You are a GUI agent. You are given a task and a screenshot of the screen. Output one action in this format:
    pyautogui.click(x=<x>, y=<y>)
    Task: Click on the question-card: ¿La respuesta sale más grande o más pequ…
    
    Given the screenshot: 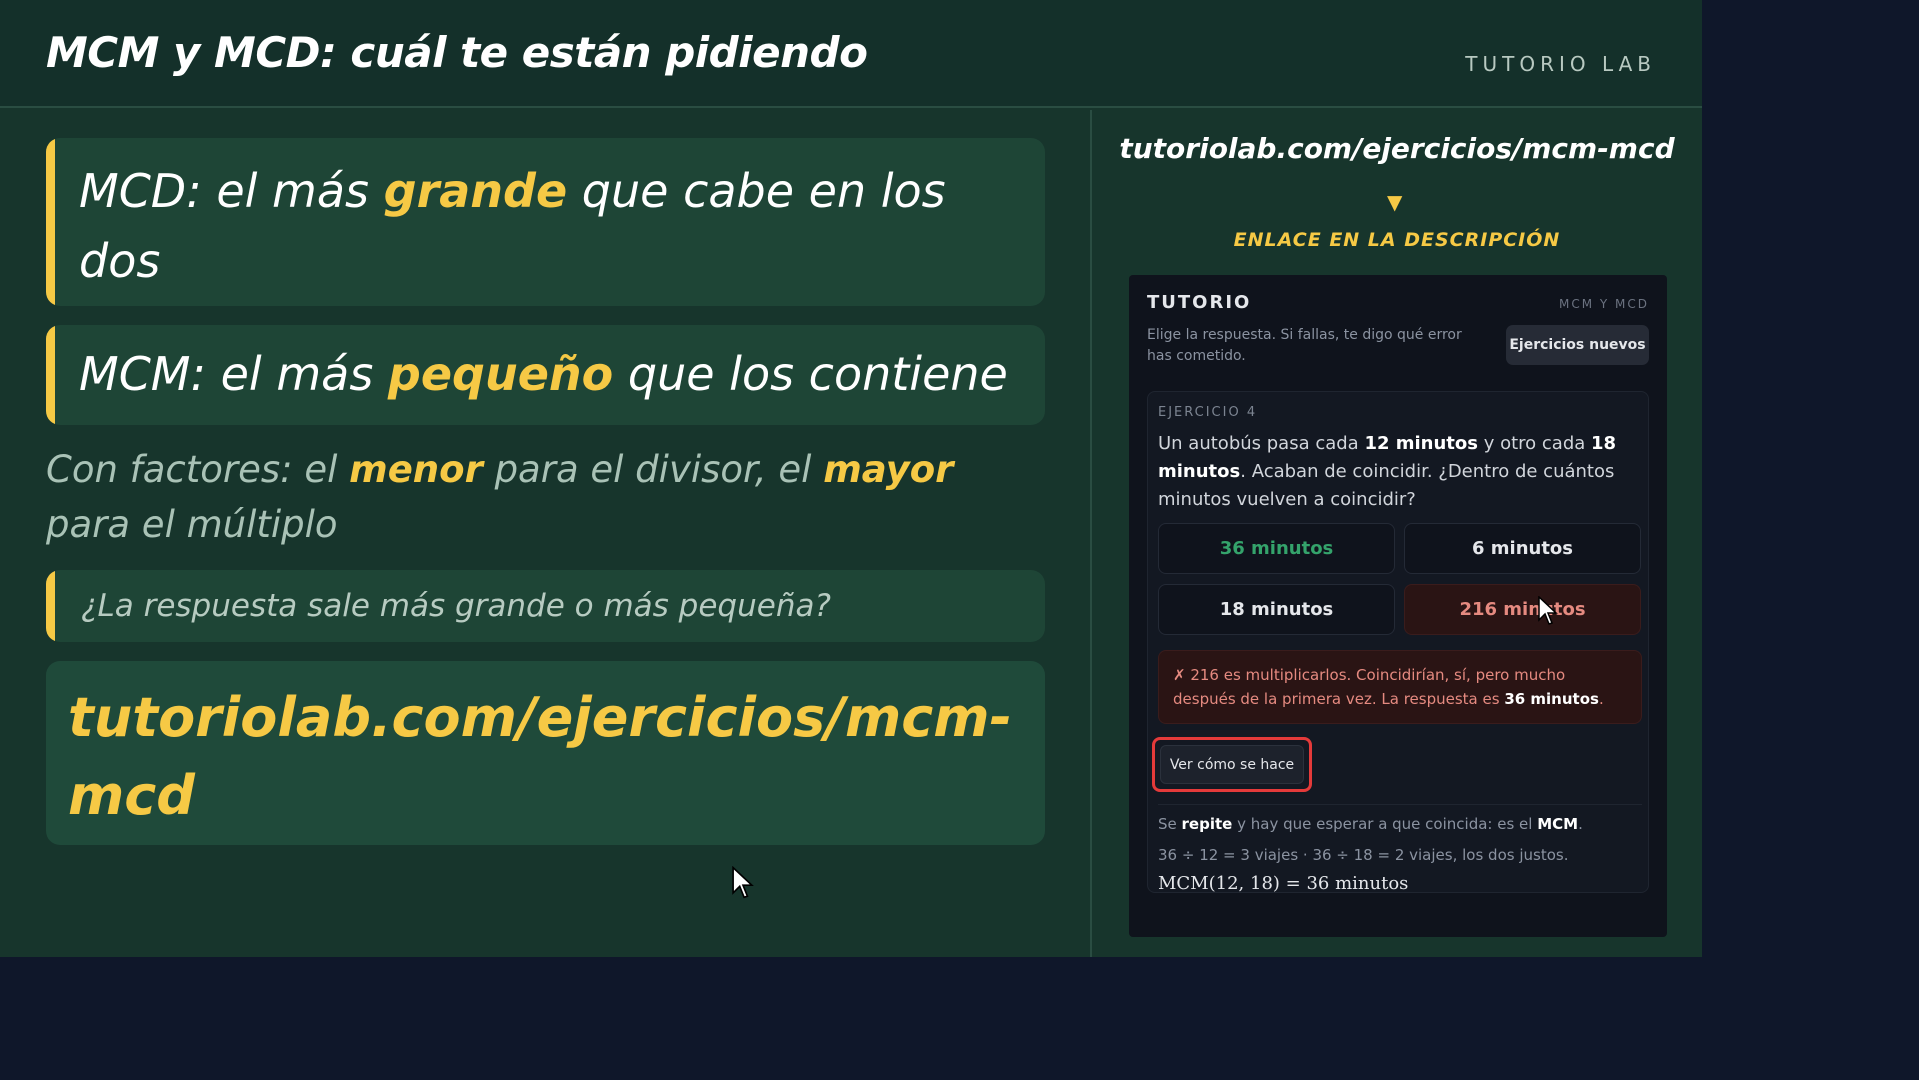 What is the action you would take?
    pyautogui.click(x=545, y=606)
    